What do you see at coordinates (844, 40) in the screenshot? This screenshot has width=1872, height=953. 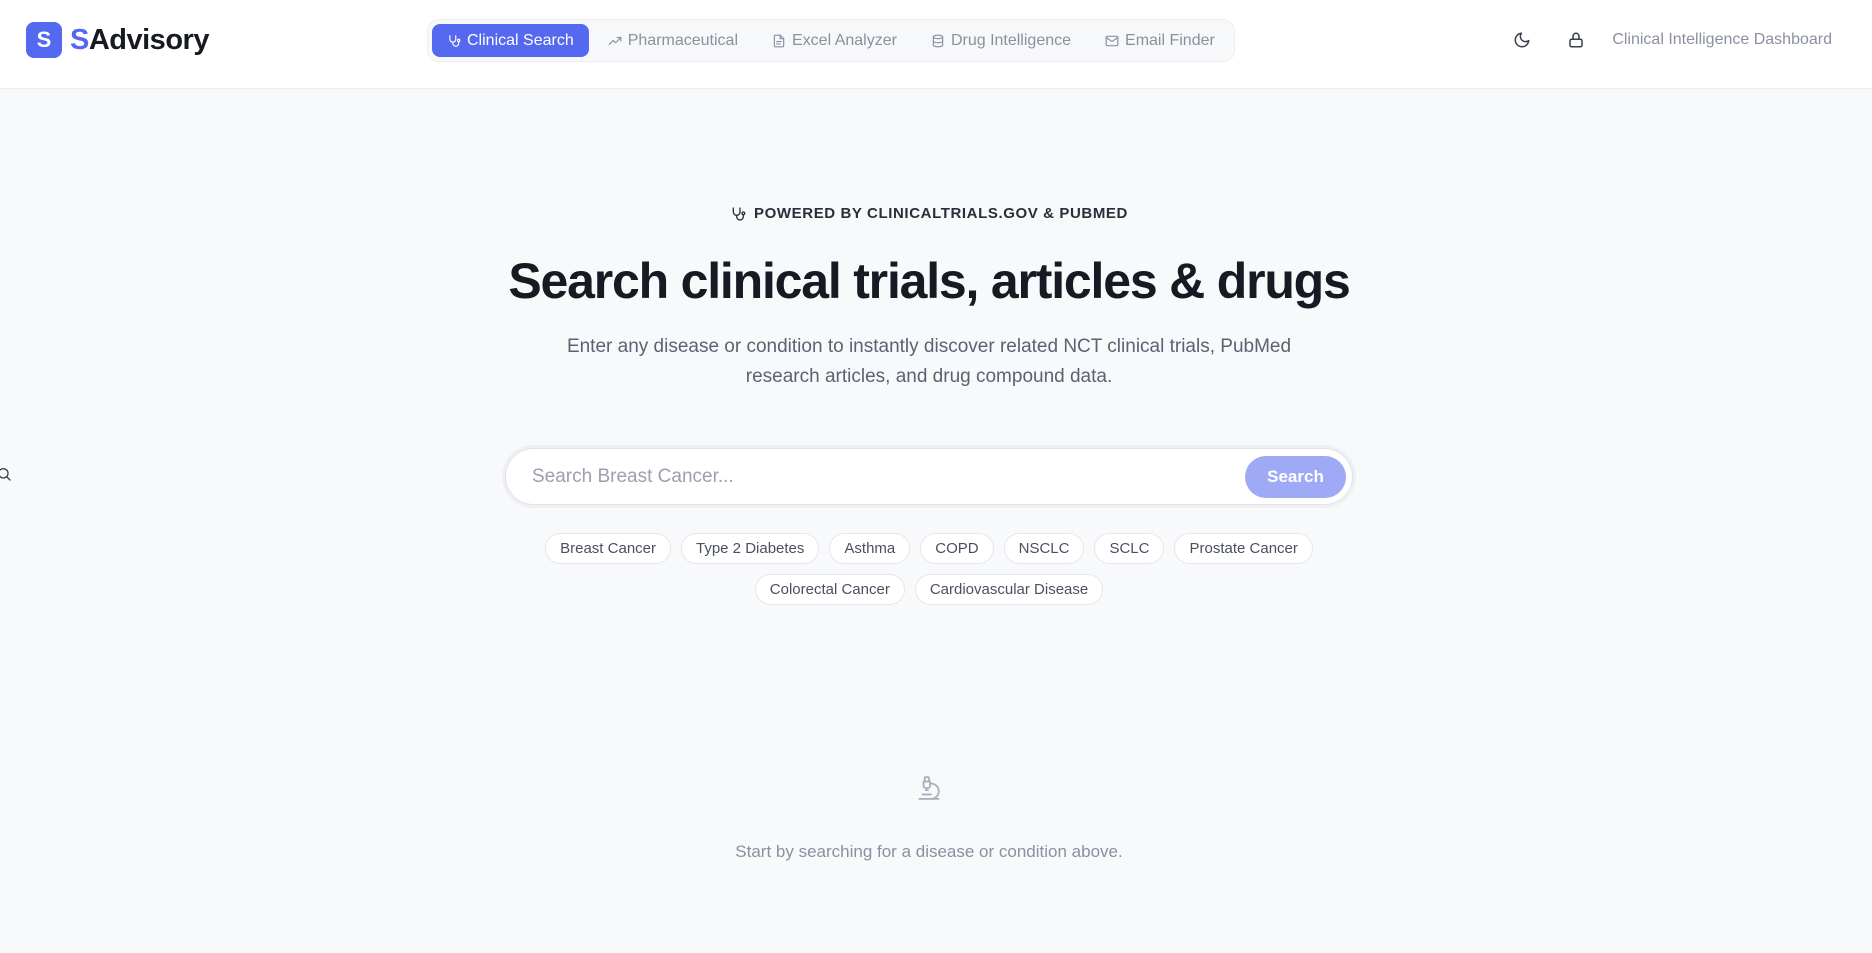 I see `nav-tab-label: Excel Analyzer` at bounding box center [844, 40].